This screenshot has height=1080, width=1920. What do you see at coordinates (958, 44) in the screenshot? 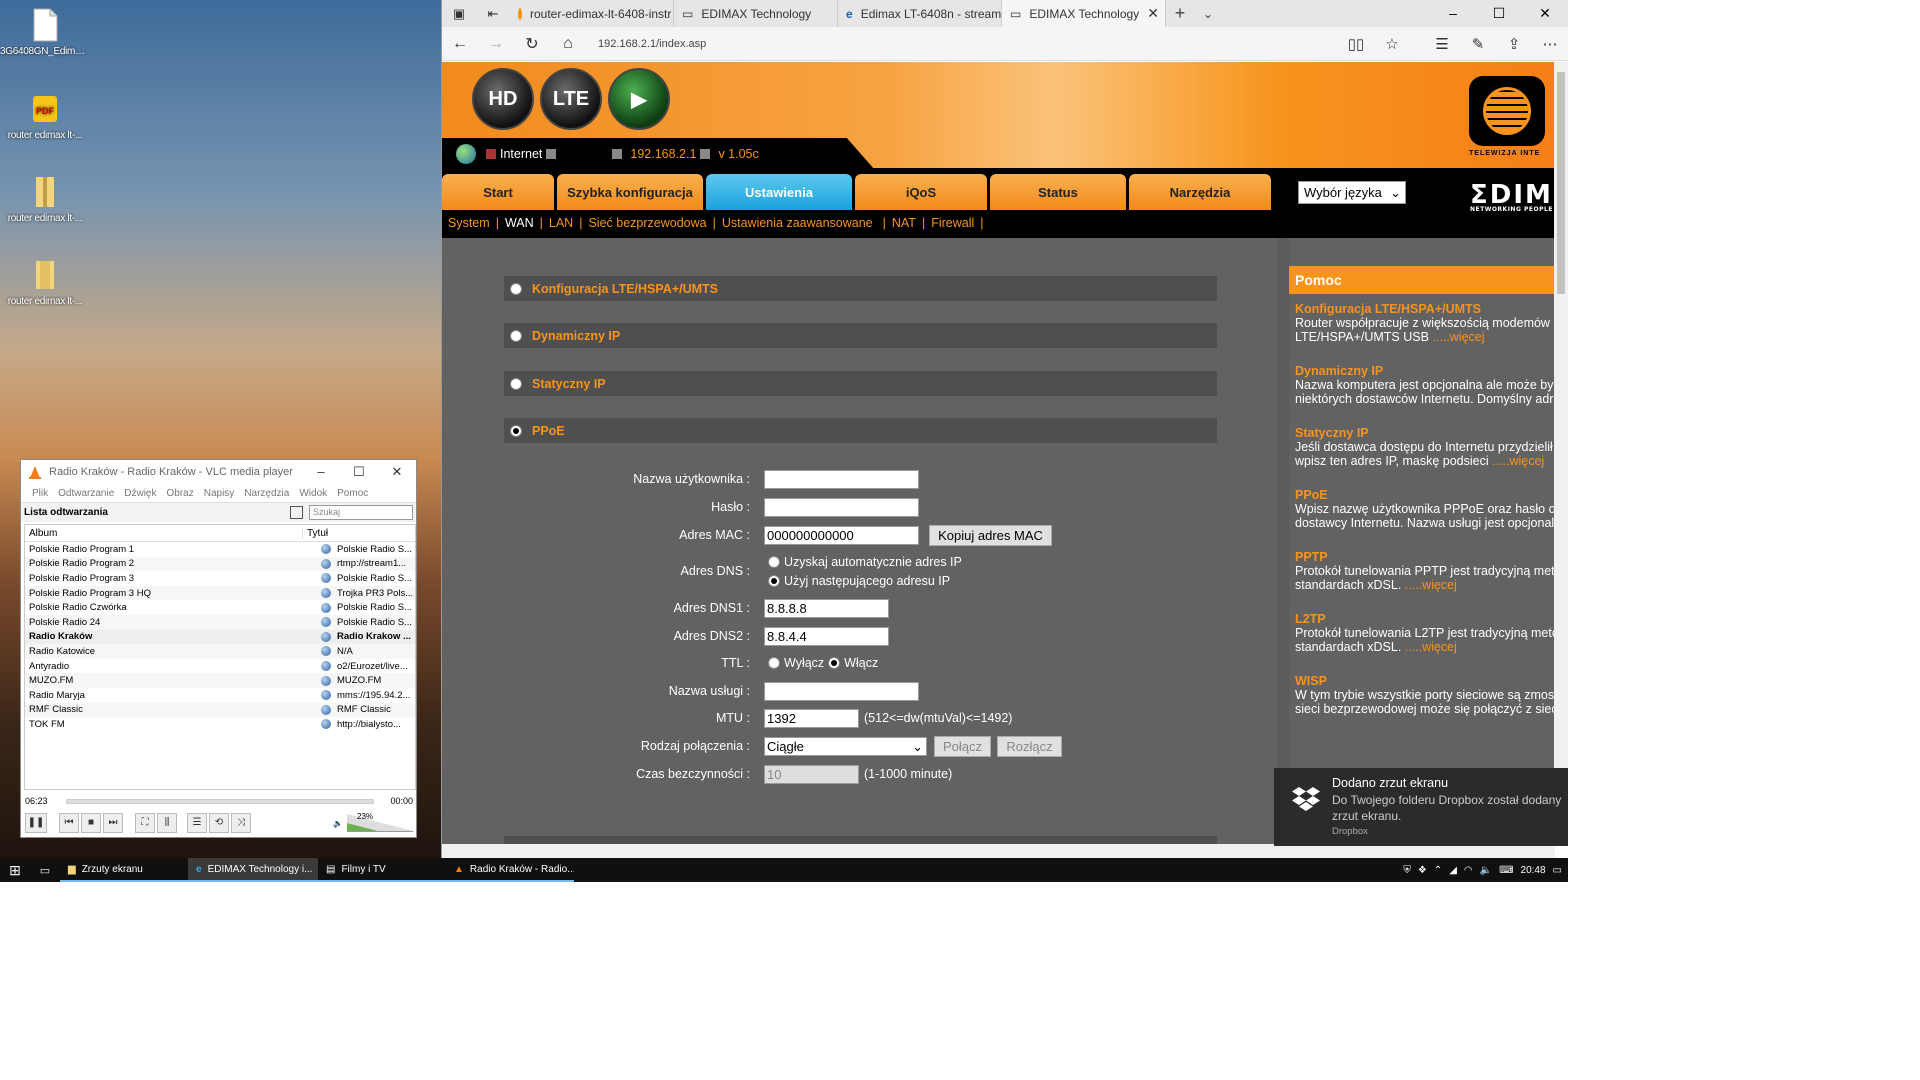
I see `url-field: 192.168.2.1/index.asp` at bounding box center [958, 44].